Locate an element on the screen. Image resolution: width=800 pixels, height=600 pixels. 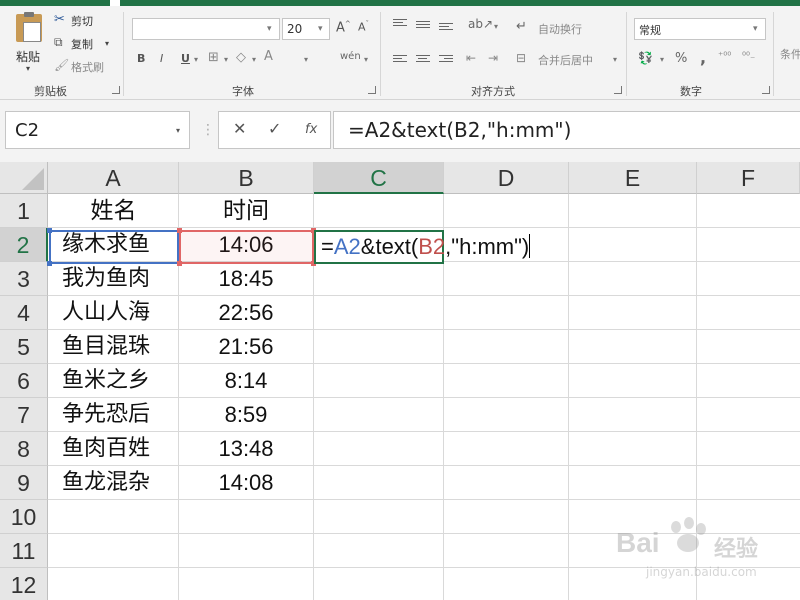
cell-a4: 人山人海 is located at coordinates (113, 313).